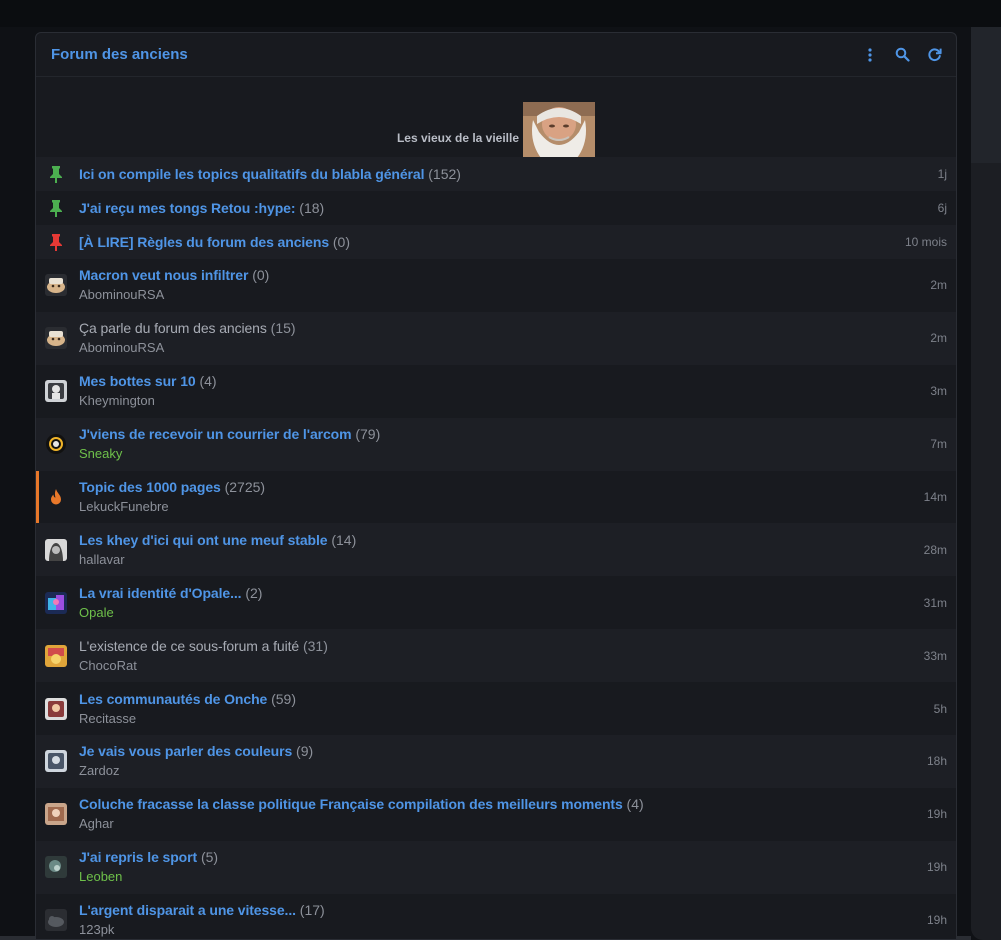 The width and height of the screenshot is (1001, 940). What do you see at coordinates (496, 117) in the screenshot?
I see `forum-banner: Les vieux de la vieille` at bounding box center [496, 117].